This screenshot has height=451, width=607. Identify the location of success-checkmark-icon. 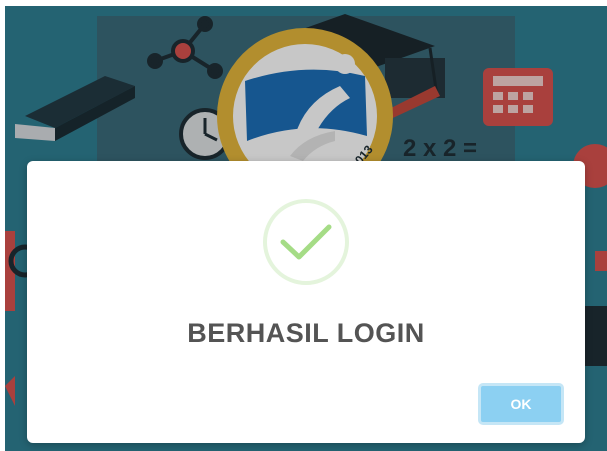
(306, 242).